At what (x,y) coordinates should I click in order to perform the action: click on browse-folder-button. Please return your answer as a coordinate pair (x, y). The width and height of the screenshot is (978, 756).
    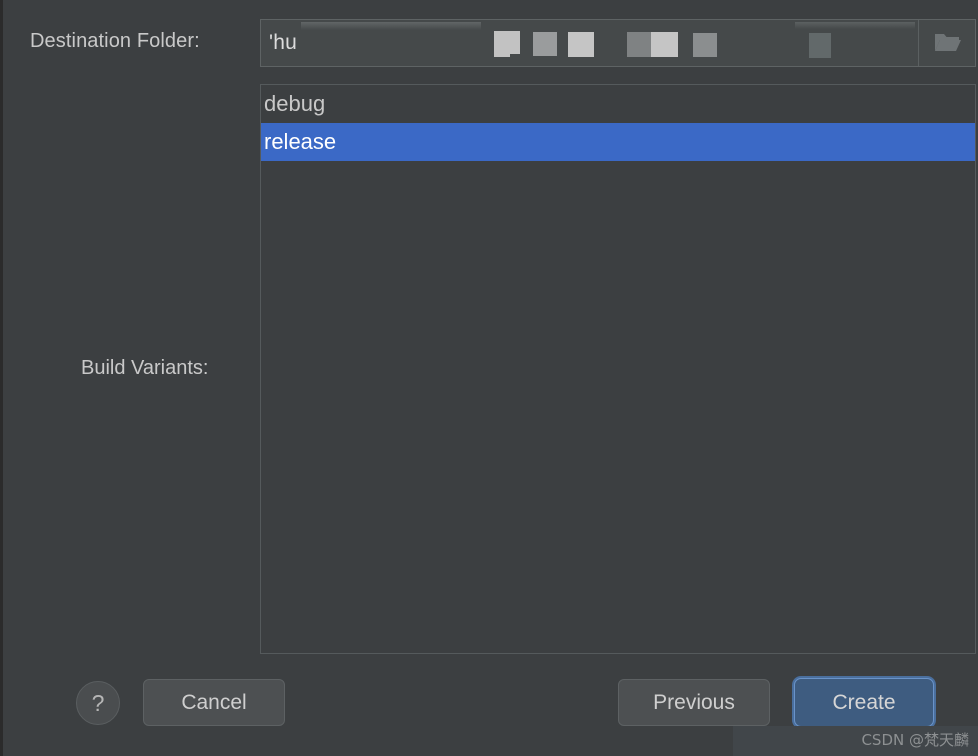
    Looking at the image, I should click on (946, 43).